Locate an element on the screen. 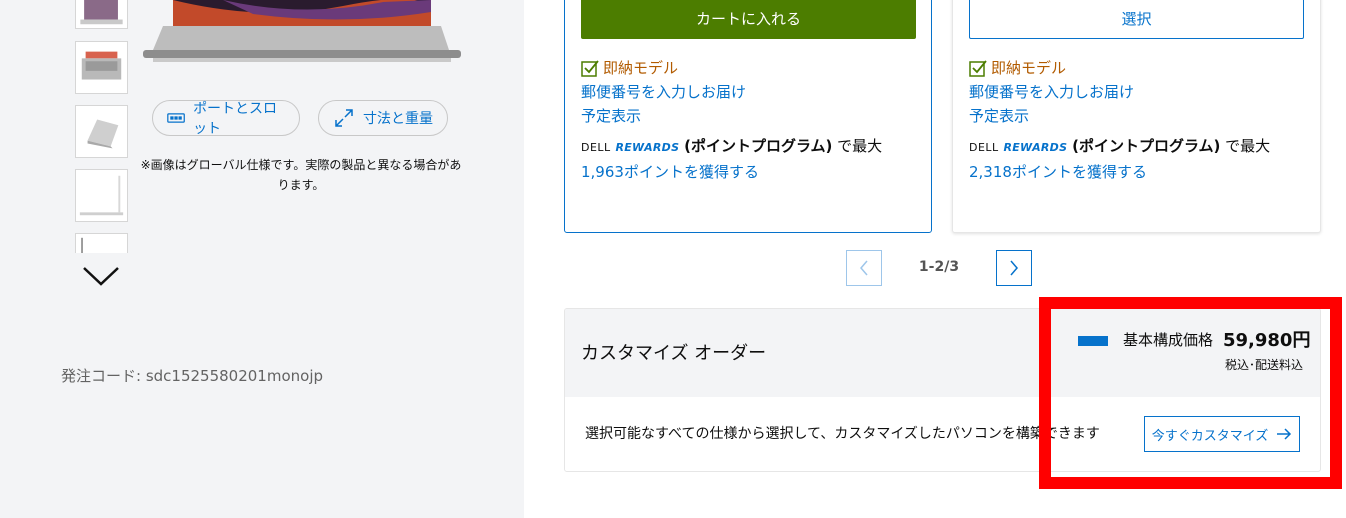 The height and width of the screenshot is (518, 1346). ports-slots-button: ポートとスロット is located at coordinates (226, 118).